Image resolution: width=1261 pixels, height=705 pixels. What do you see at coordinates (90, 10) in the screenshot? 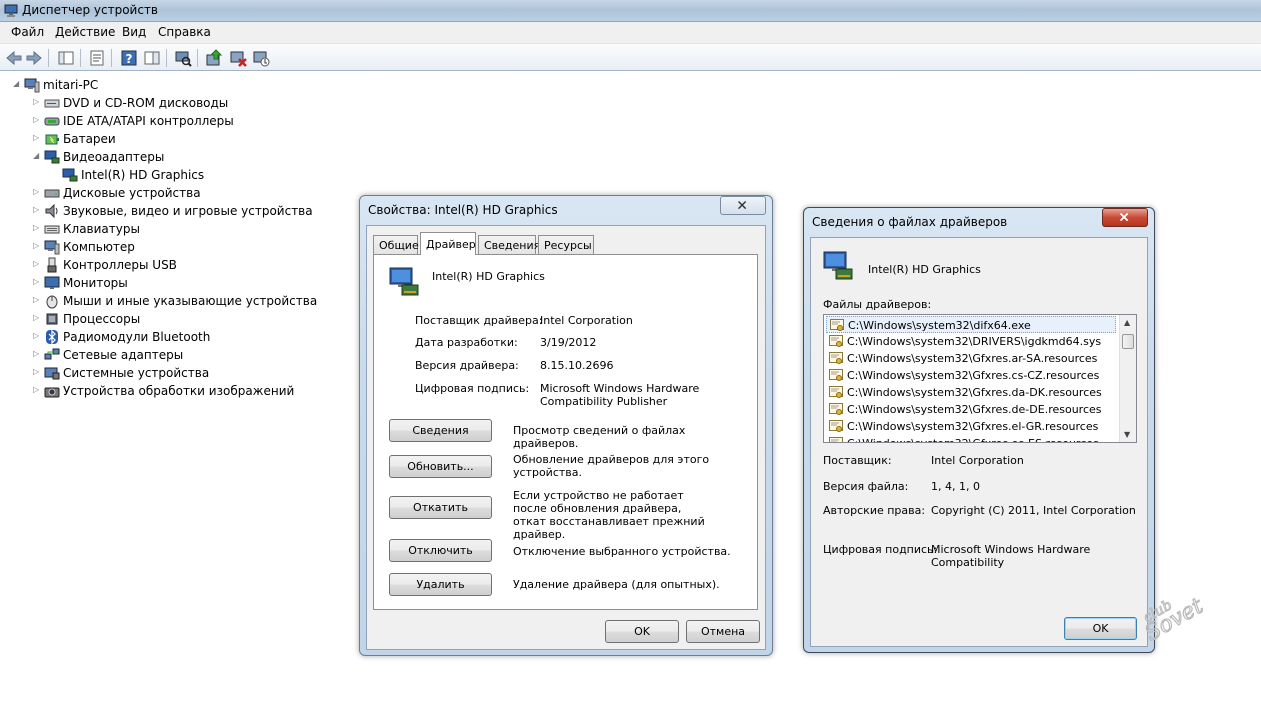
I see `window-title: Диспетчер устройств` at bounding box center [90, 10].